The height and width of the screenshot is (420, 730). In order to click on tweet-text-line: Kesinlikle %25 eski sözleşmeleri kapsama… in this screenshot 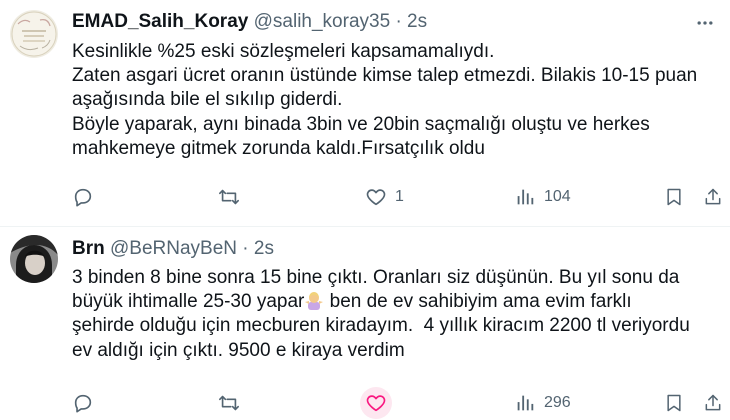, I will do `click(283, 51)`.